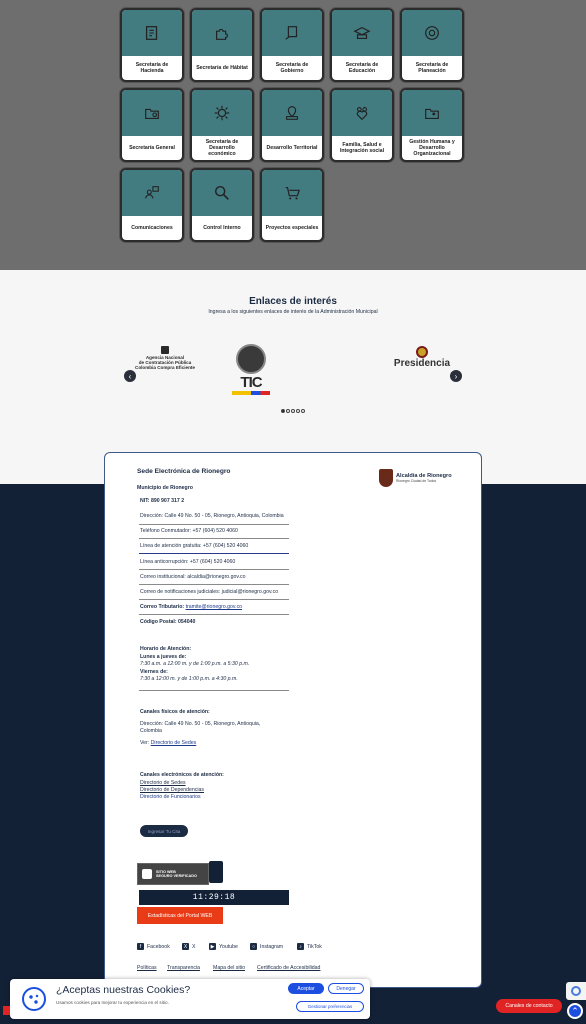 Image resolution: width=586 pixels, height=1024 pixels. I want to click on tile-gobierno: Secretaría de Gobierno, so click(292, 45).